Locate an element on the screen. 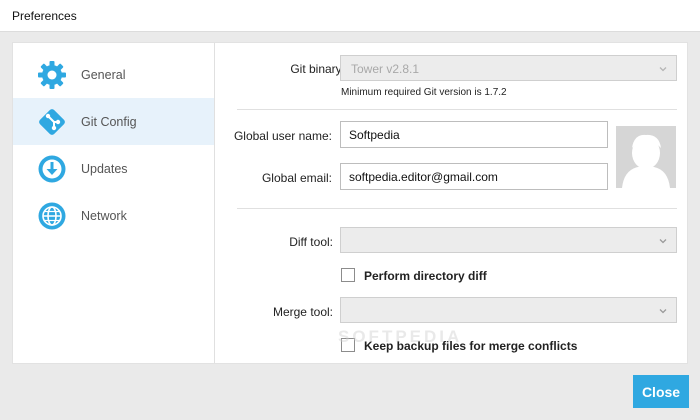 Image resolution: width=700 pixels, height=420 pixels. sidebar-item-git-config: Git Config is located at coordinates (113, 121).